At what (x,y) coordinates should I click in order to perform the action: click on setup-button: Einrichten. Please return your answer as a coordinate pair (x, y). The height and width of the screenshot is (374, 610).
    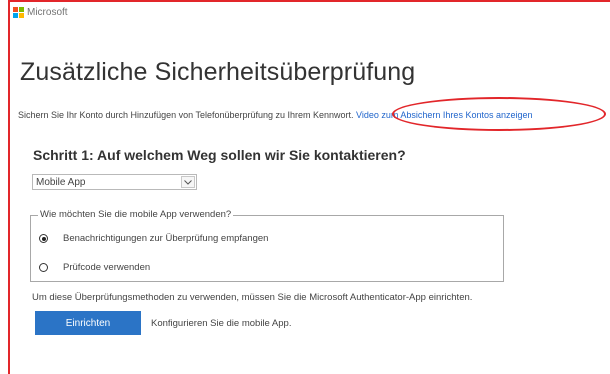
    Looking at the image, I should click on (88, 323).